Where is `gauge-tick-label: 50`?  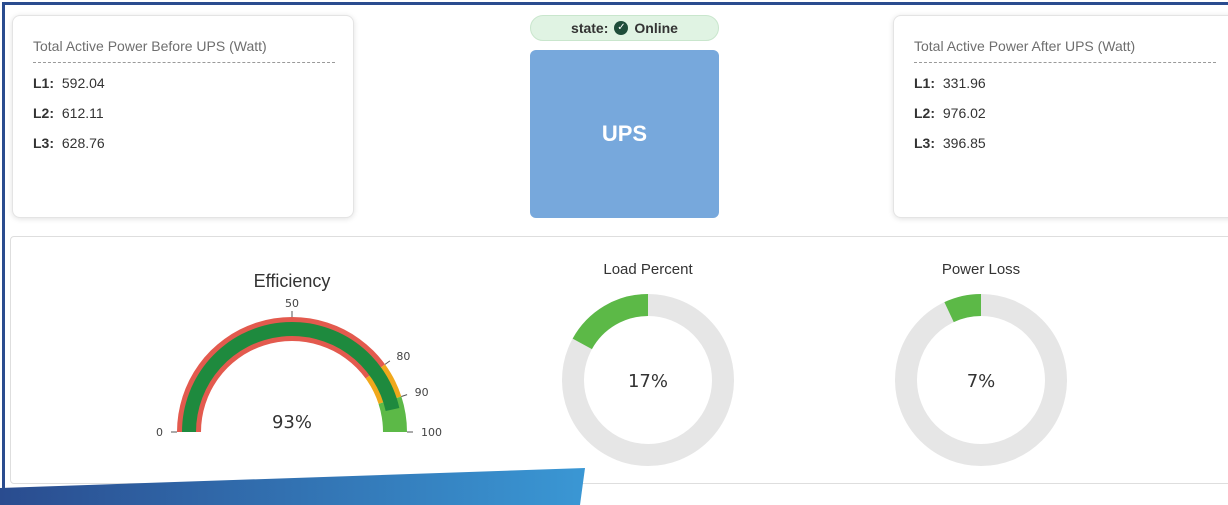 gauge-tick-label: 50 is located at coordinates (292, 303).